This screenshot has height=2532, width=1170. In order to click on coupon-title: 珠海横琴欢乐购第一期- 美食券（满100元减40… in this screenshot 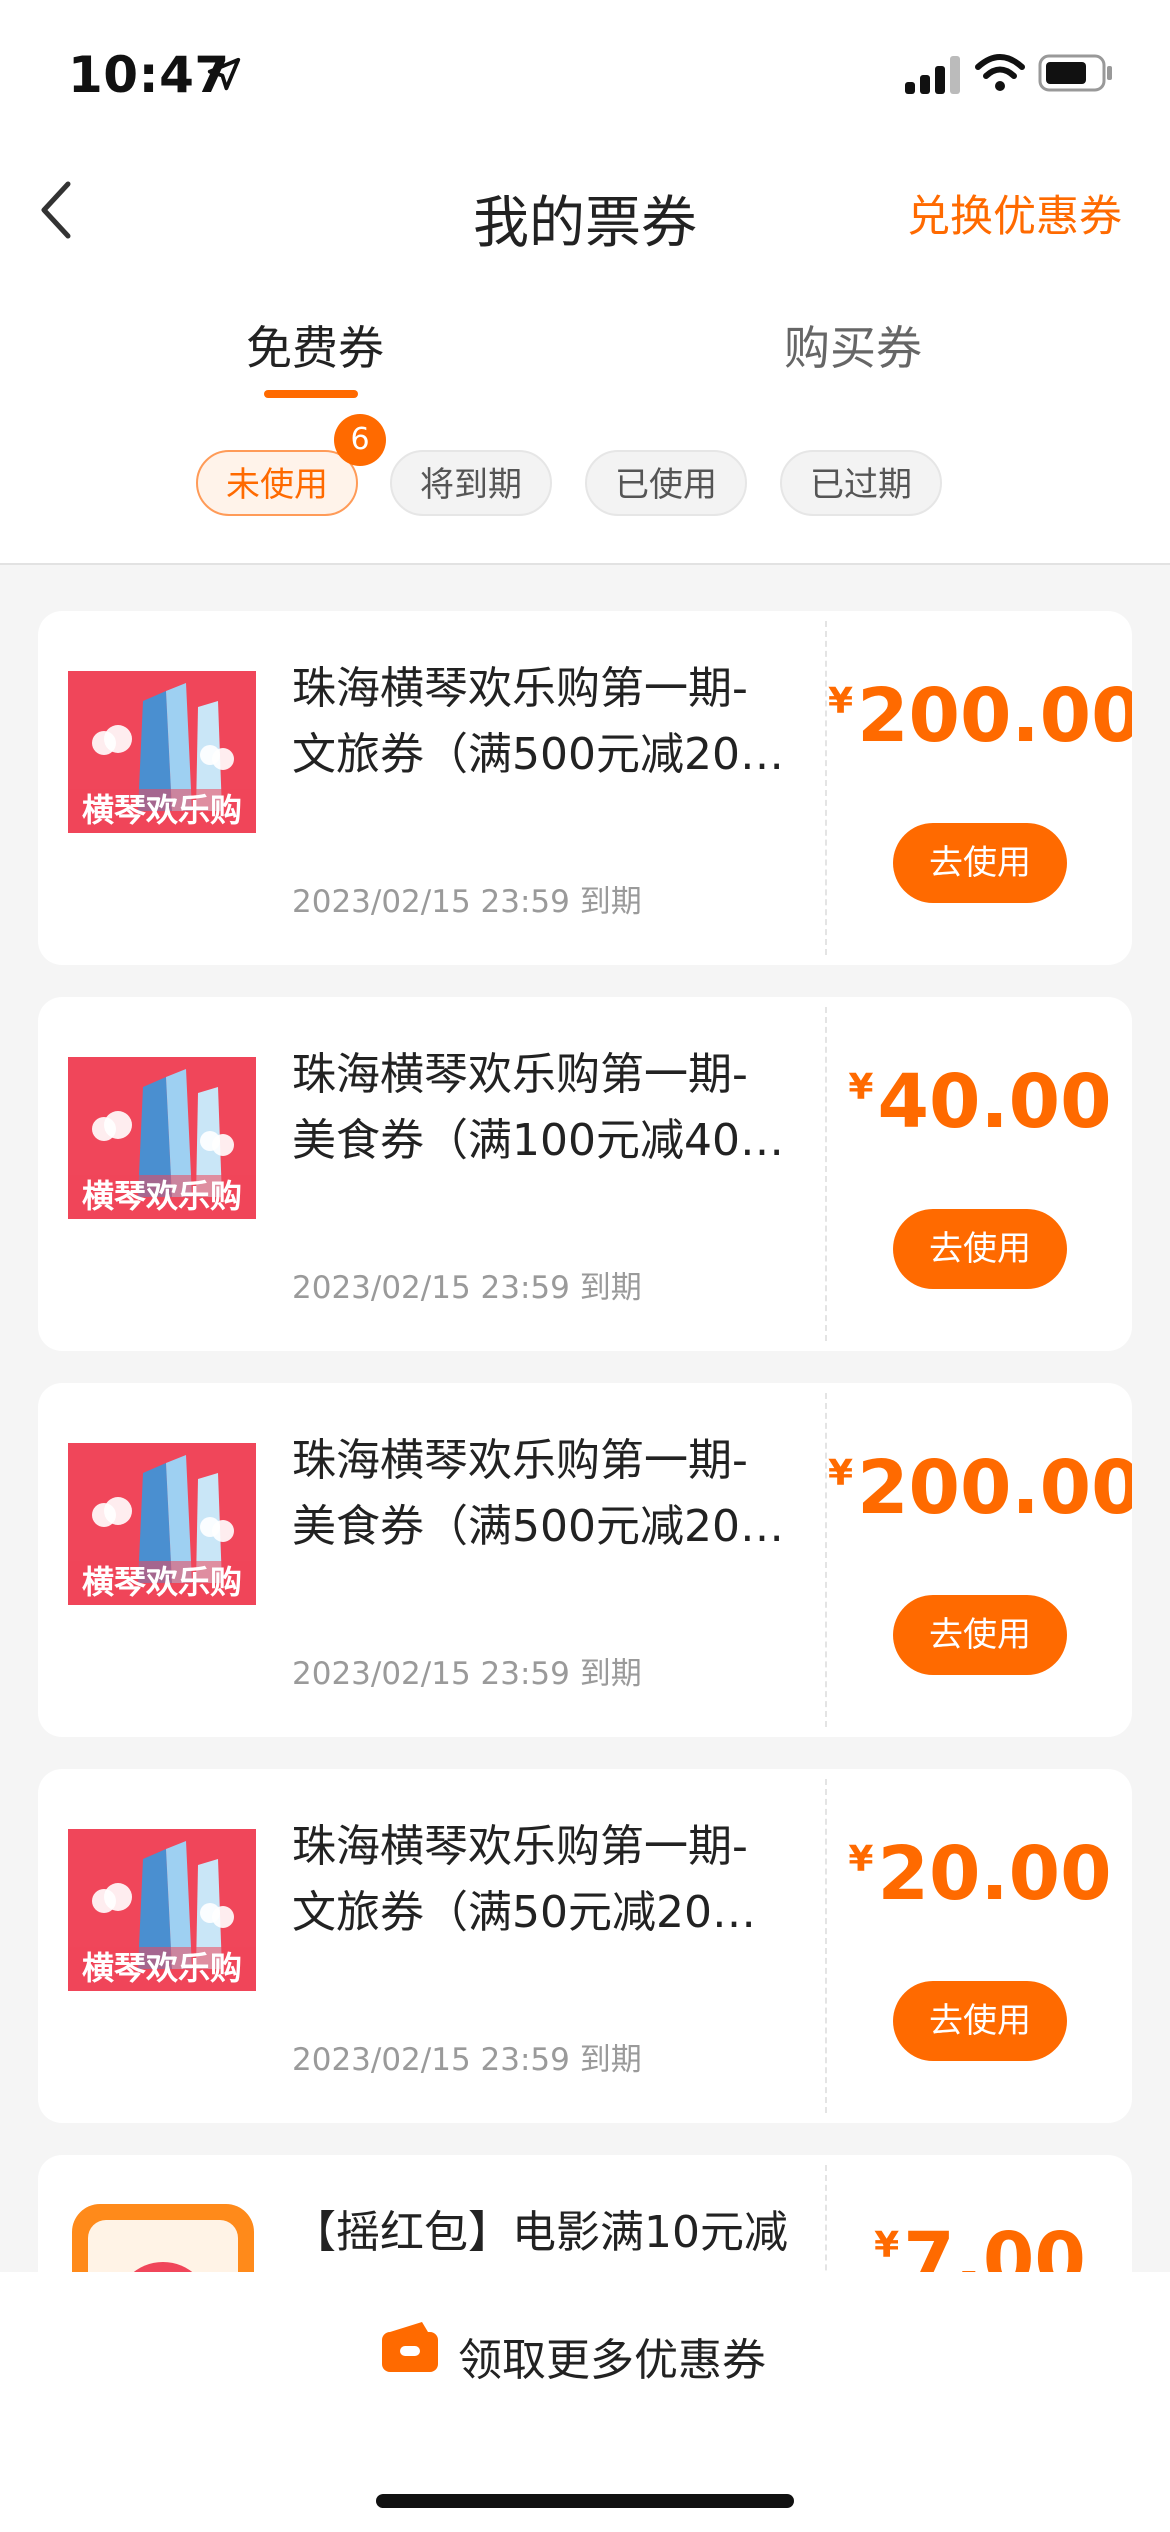, I will do `click(538, 1107)`.